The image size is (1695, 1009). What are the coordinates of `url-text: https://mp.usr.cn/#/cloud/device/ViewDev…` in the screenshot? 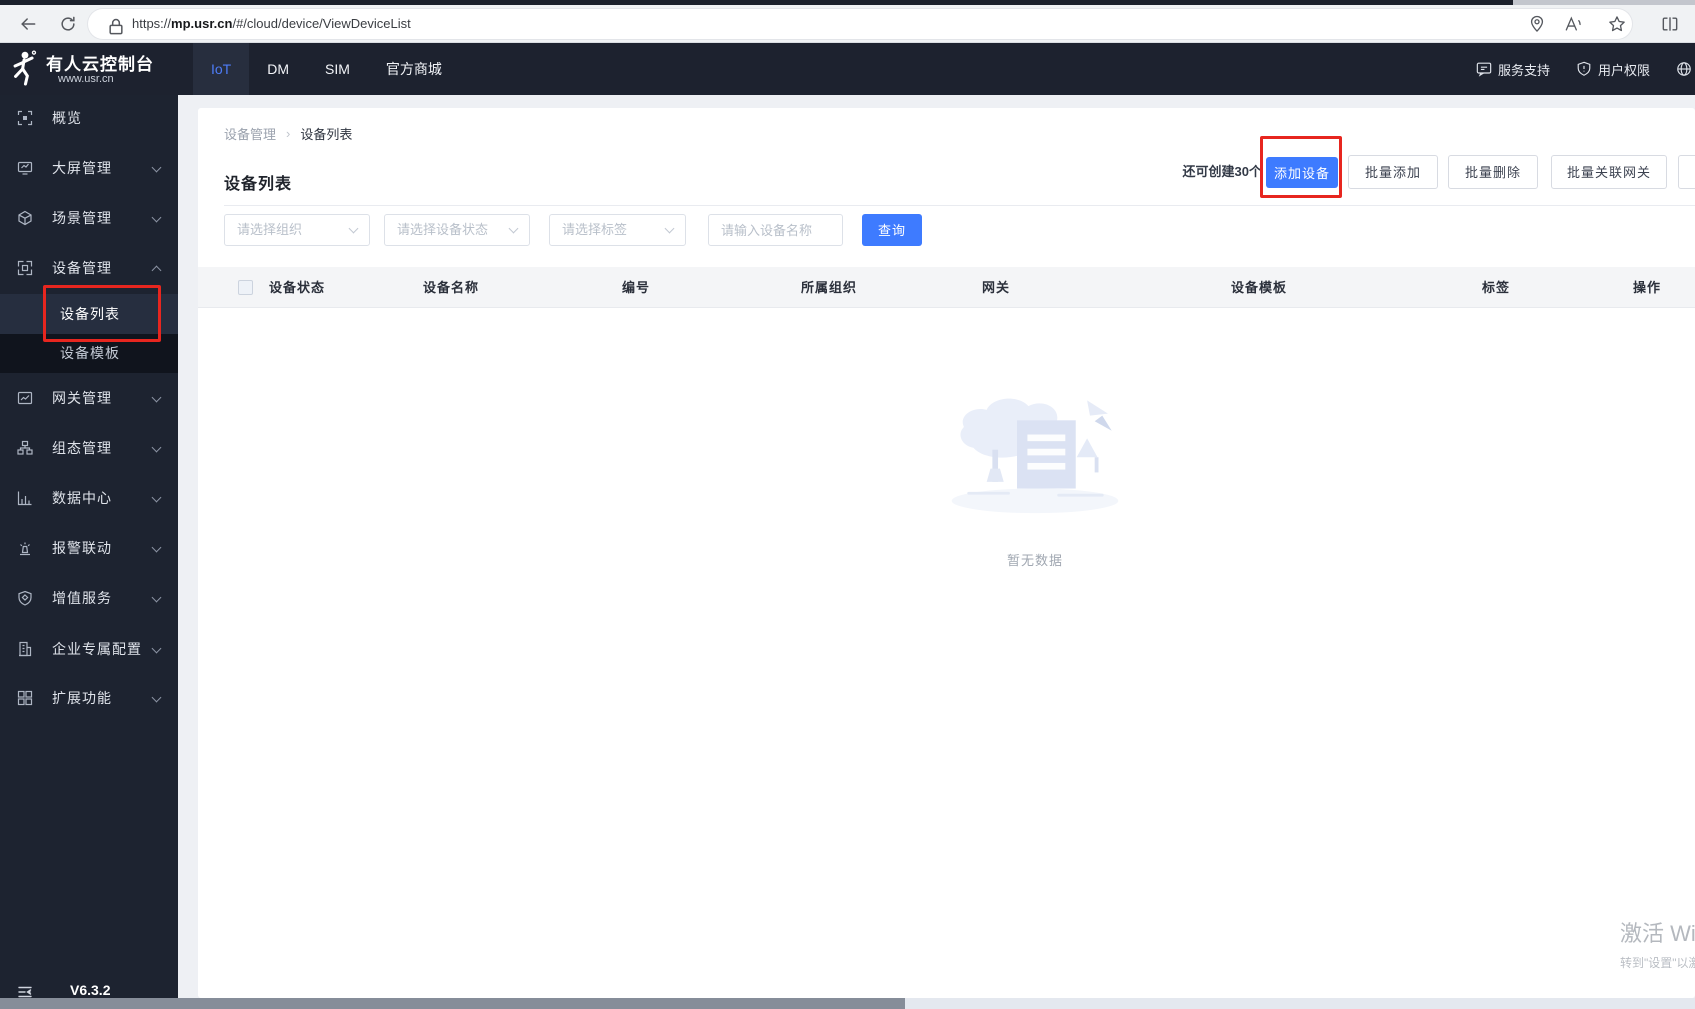 It's located at (271, 23).